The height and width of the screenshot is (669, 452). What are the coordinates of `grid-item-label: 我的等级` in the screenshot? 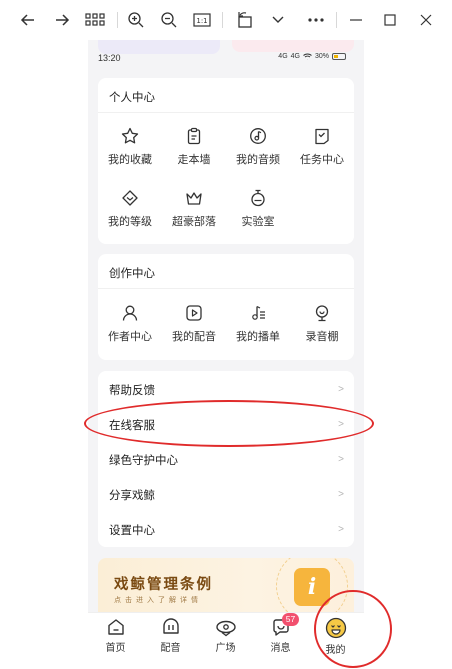 It's located at (130, 222).